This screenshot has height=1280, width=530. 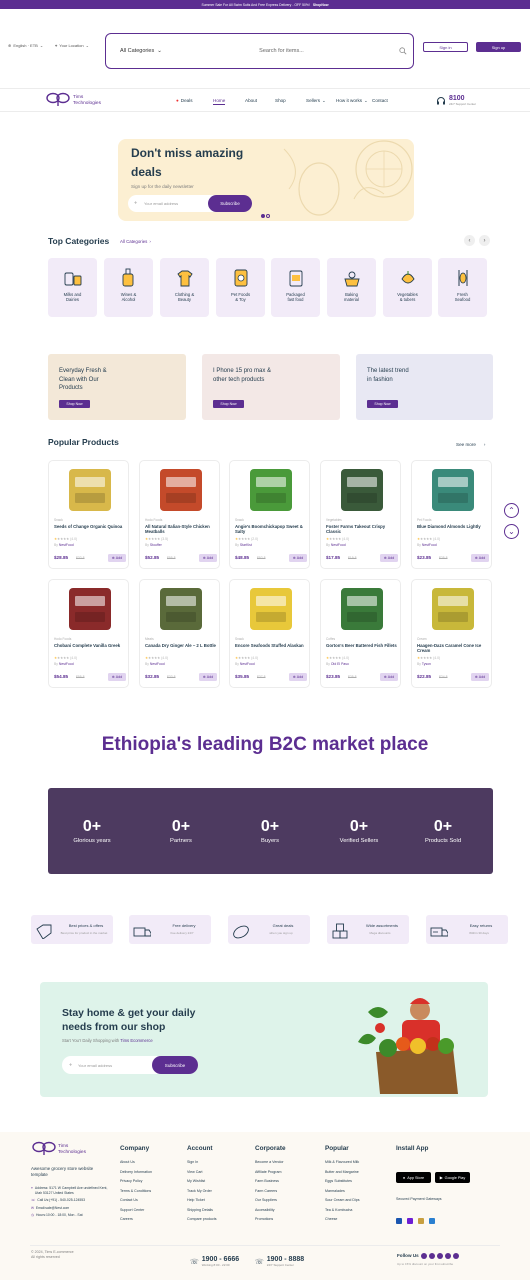 I want to click on hotline-2: ☏ 1900 - 8888 24/7 Support Center, so click(x=279, y=1261).